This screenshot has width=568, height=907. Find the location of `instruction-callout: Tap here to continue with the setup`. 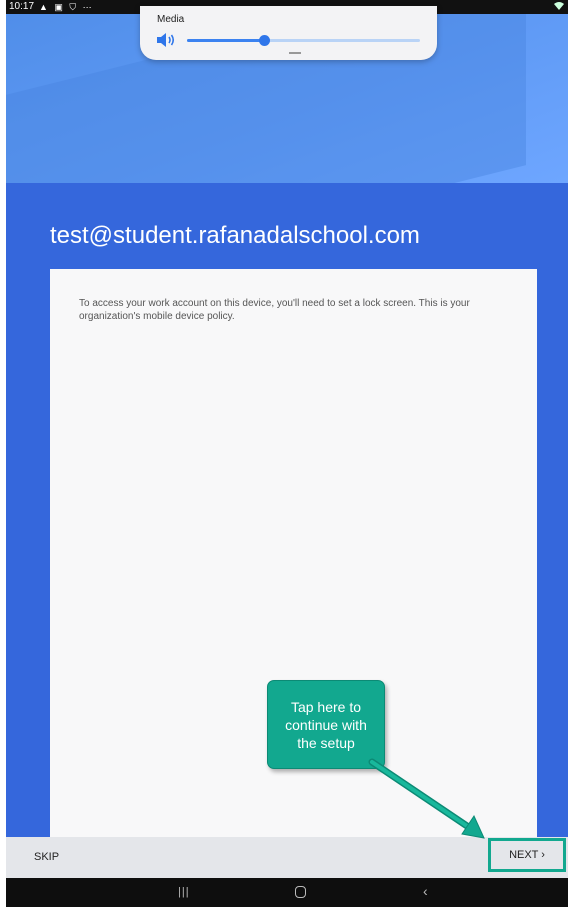

instruction-callout: Tap here to continue with the setup is located at coordinates (326, 724).